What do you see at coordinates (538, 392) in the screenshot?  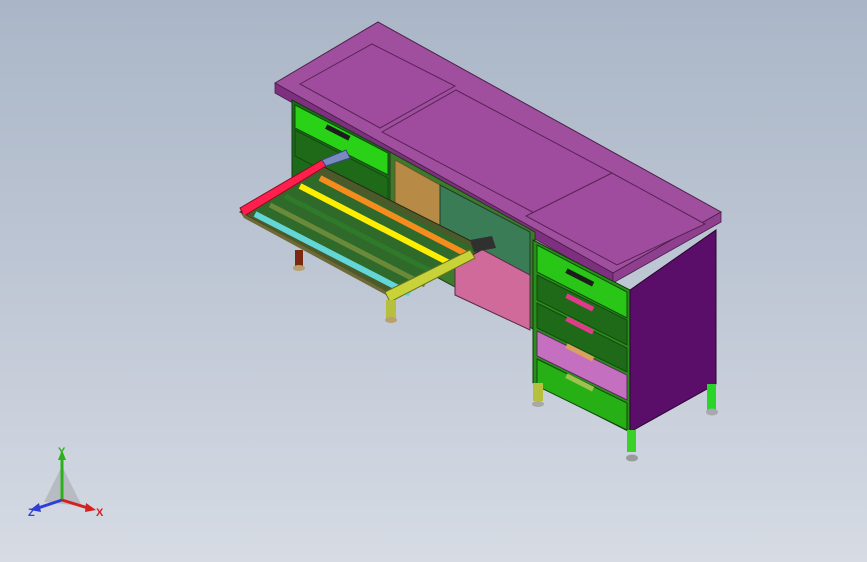 I see `right-front-left-leg` at bounding box center [538, 392].